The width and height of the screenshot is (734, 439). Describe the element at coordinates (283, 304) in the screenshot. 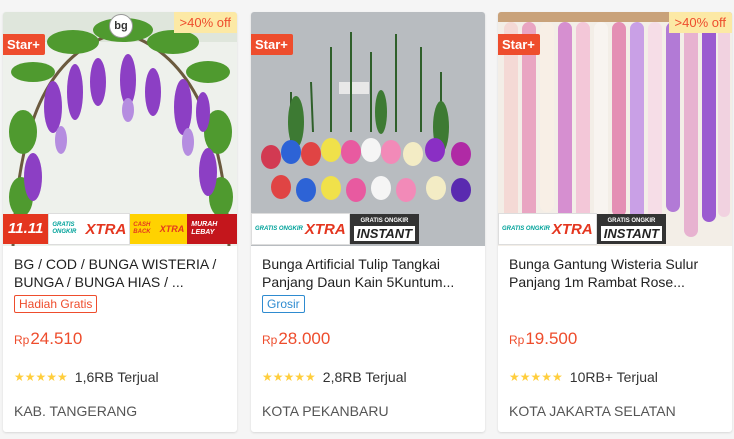

I see `product-tag: Grosir` at that location.